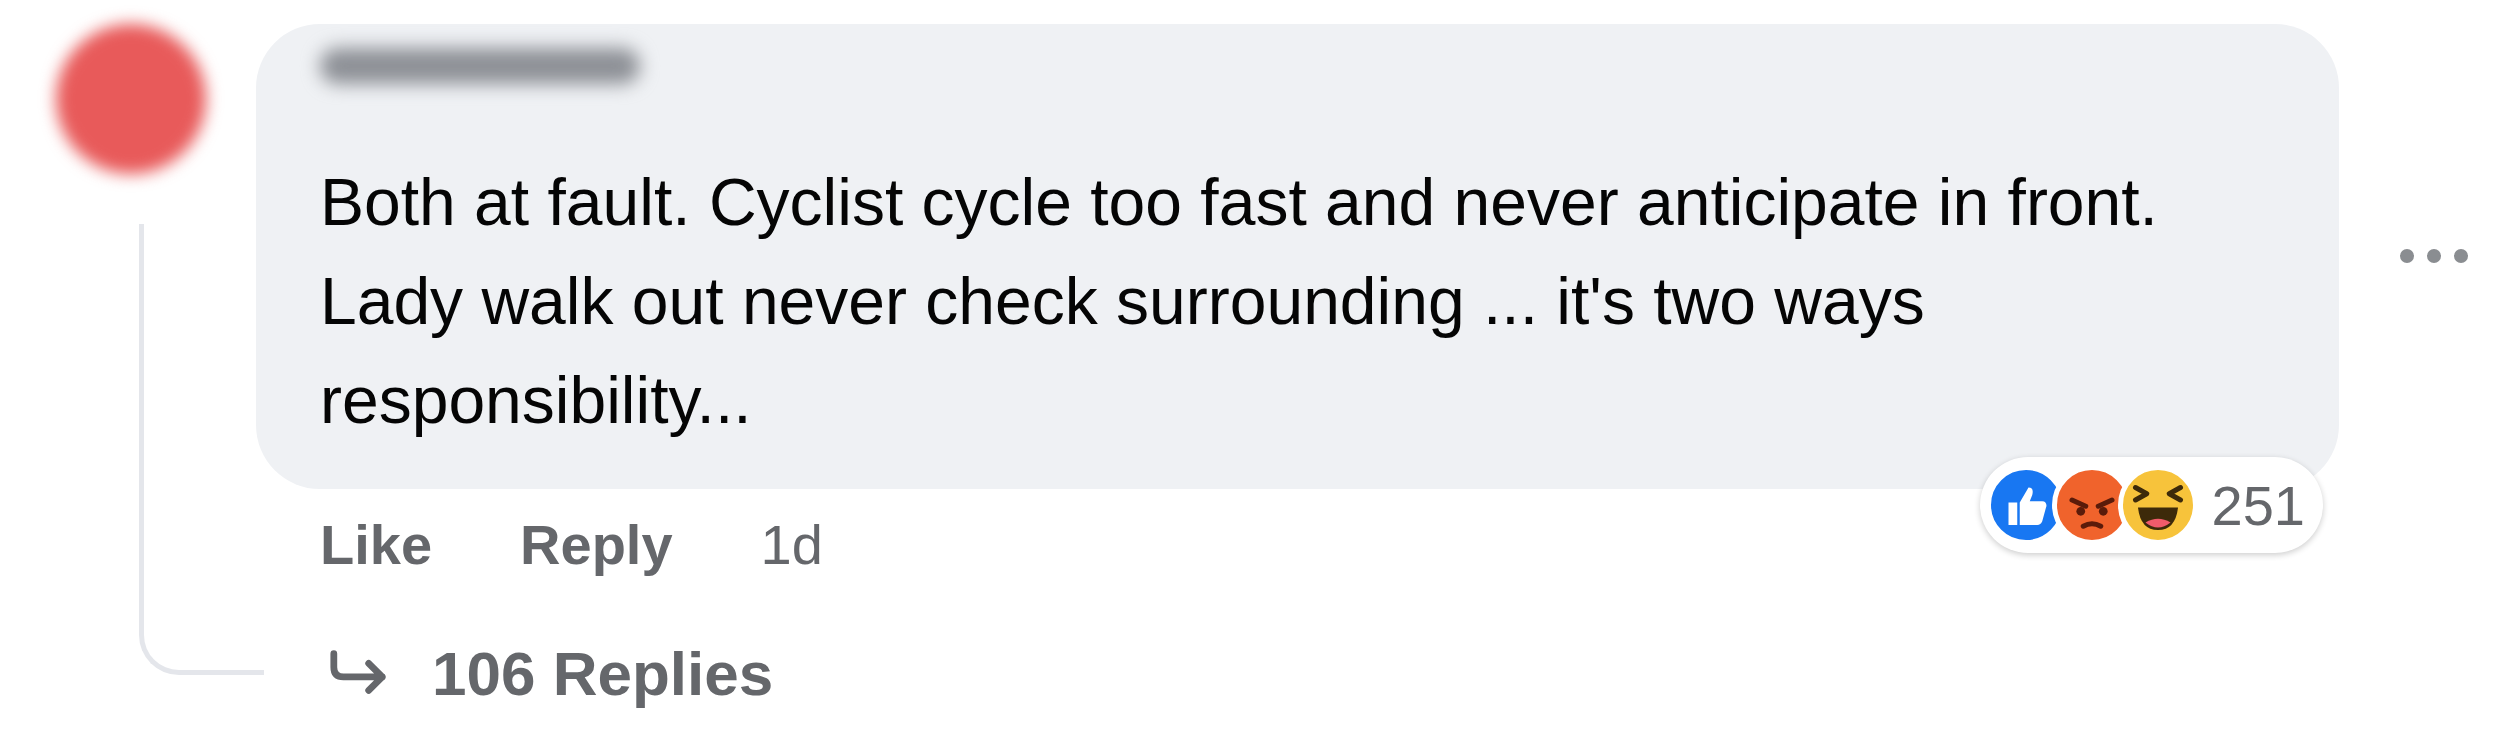  What do you see at coordinates (1333, 673) in the screenshot?
I see `view-replies-link: 106 Replies` at bounding box center [1333, 673].